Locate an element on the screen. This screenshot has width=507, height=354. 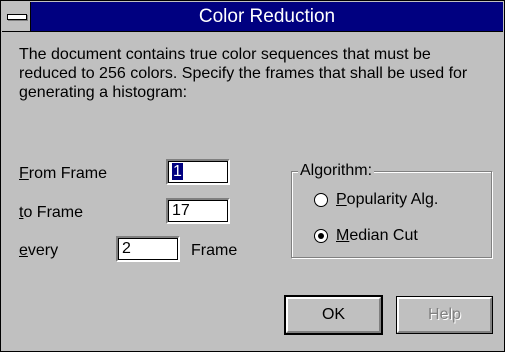
every-label: every is located at coordinates (38, 251).